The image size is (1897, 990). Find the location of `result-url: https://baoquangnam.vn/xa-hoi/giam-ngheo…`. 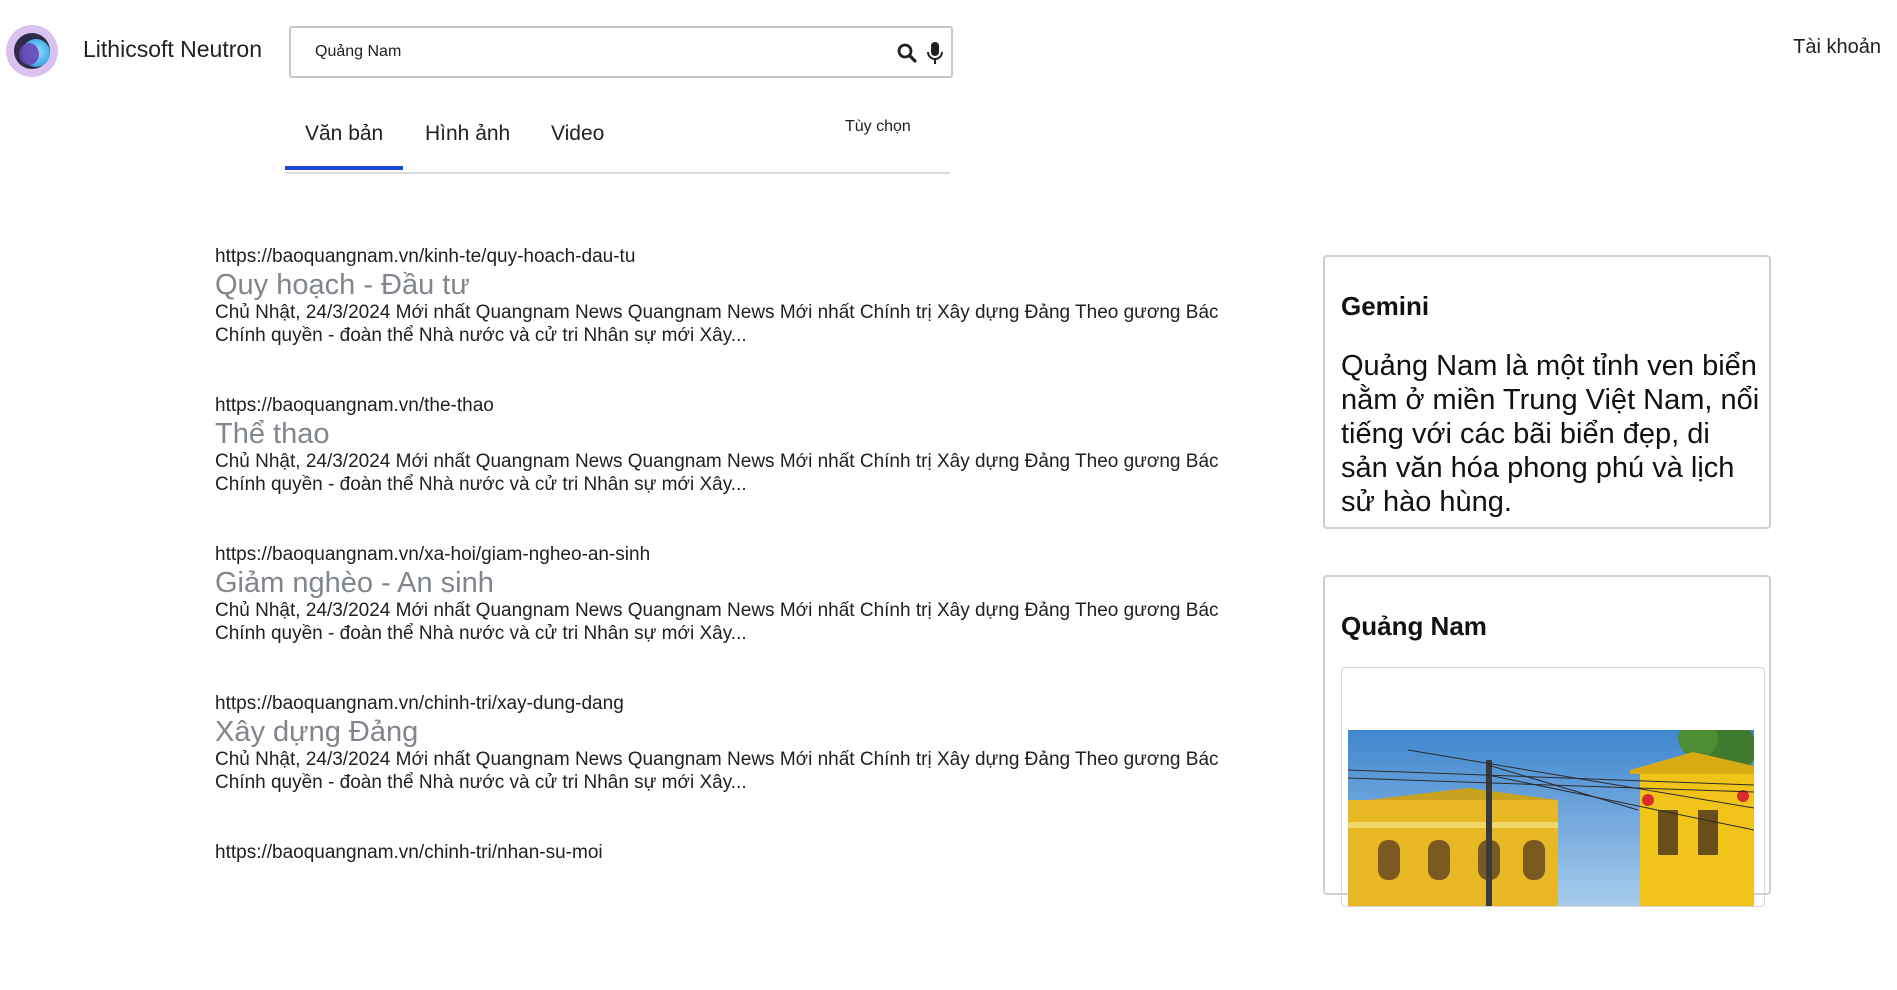

result-url: https://baoquangnam.vn/xa-hoi/giam-ngheo… is located at coordinates (433, 554).